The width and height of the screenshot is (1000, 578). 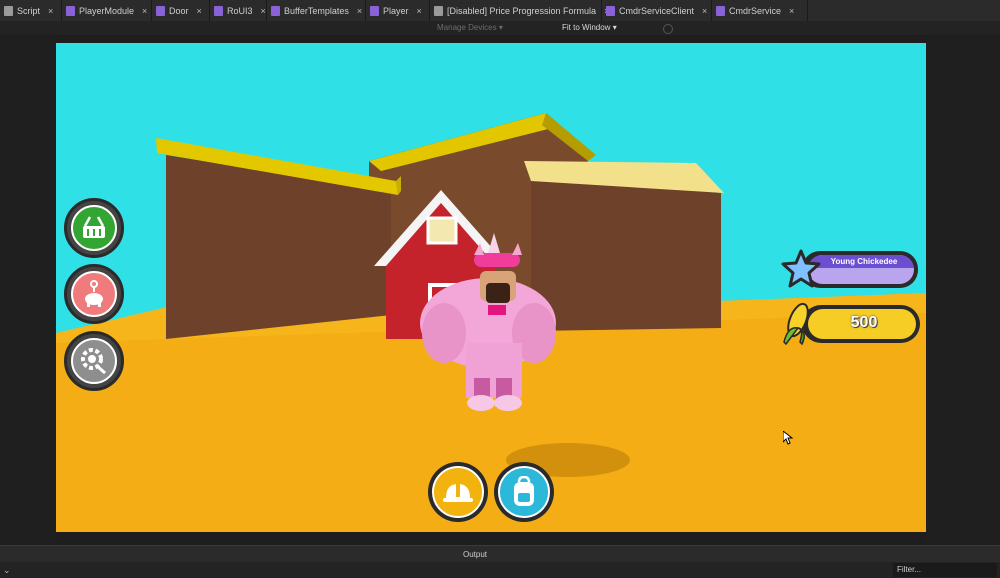 What do you see at coordinates (586, 27) in the screenshot?
I see `fit-to-window-label: Fit to Window` at bounding box center [586, 27].